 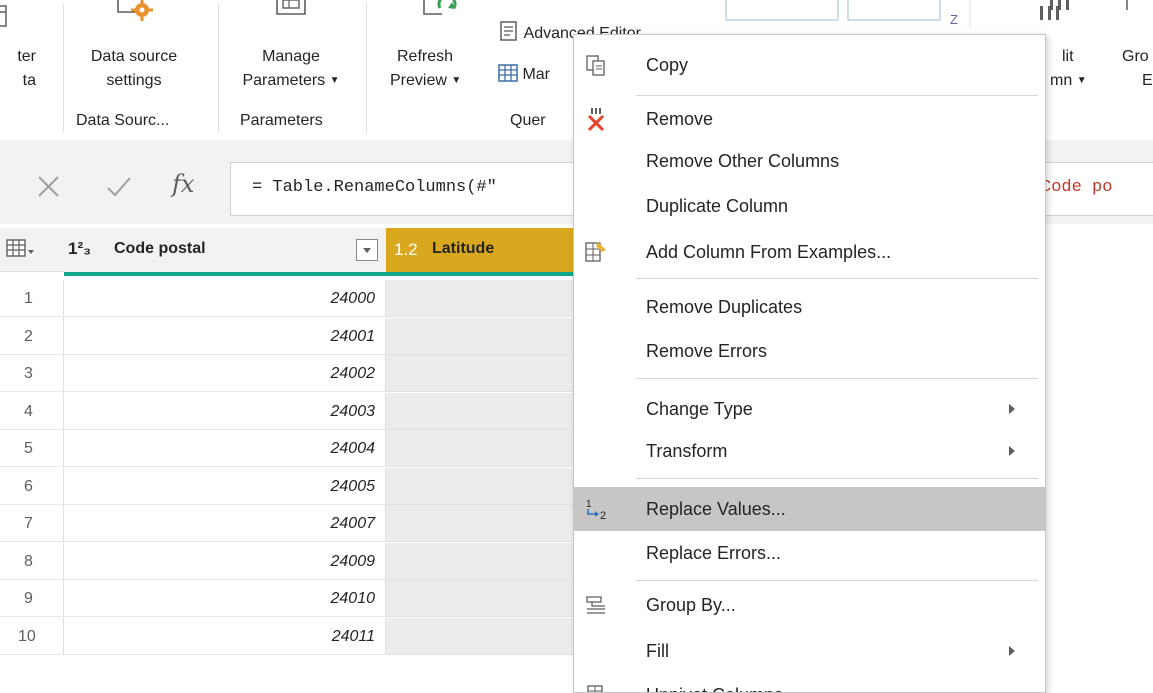 What do you see at coordinates (225, 486) in the screenshot?
I see `cell-code-postal: 24005` at bounding box center [225, 486].